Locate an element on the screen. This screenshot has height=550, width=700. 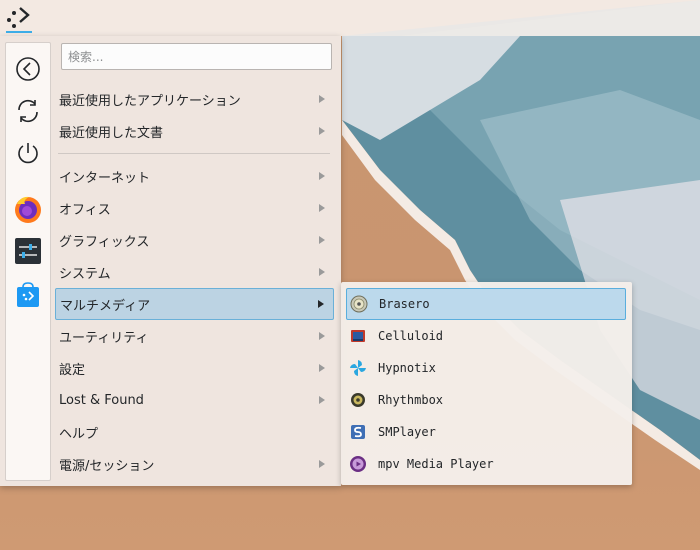
settings-sliders-icon is located at coordinates (28, 251).